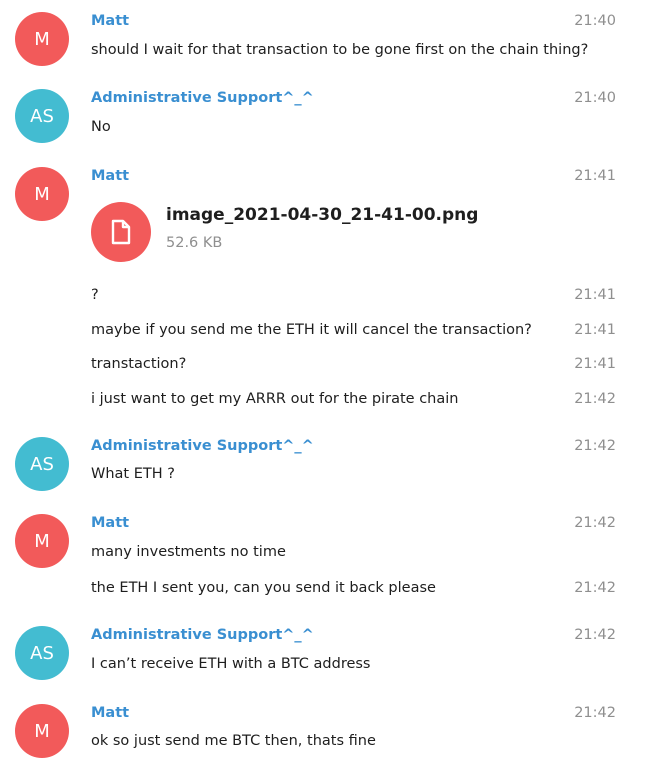 This screenshot has width=651, height=777. I want to click on file-download-button, so click(121, 232).